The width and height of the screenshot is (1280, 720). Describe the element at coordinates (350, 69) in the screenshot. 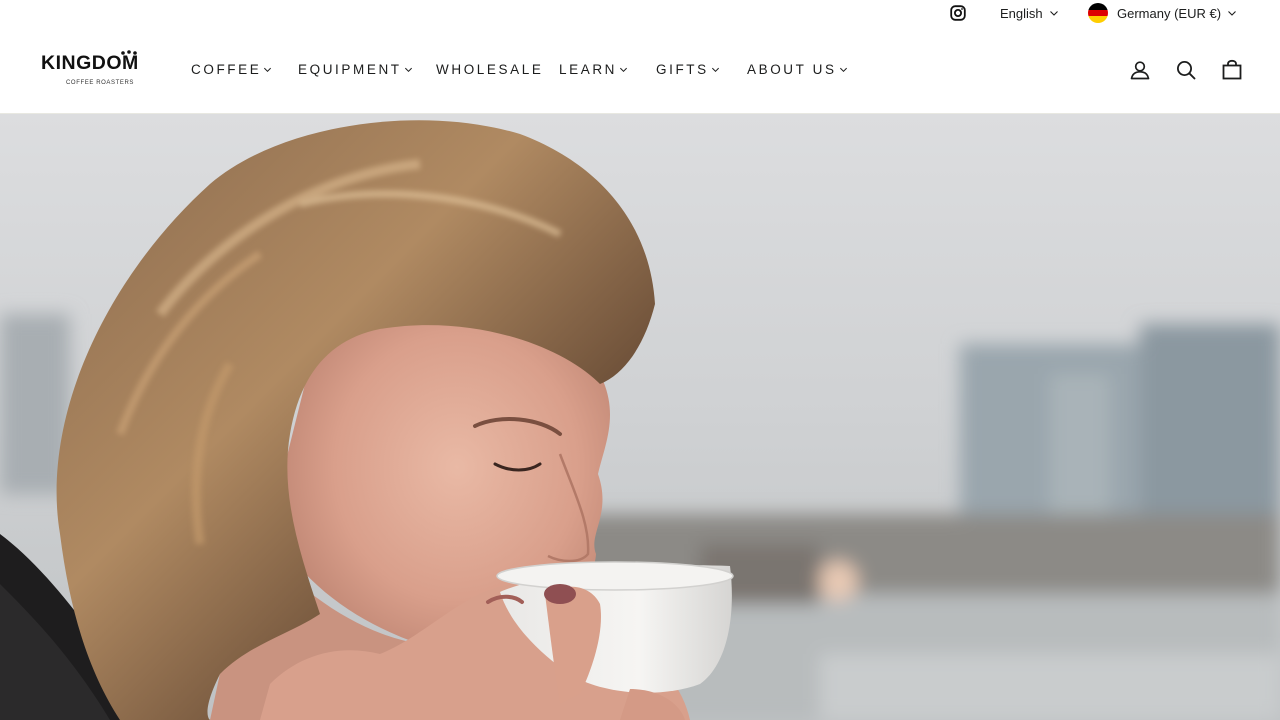

I see `nav-item-label: EQUIPMENT` at that location.